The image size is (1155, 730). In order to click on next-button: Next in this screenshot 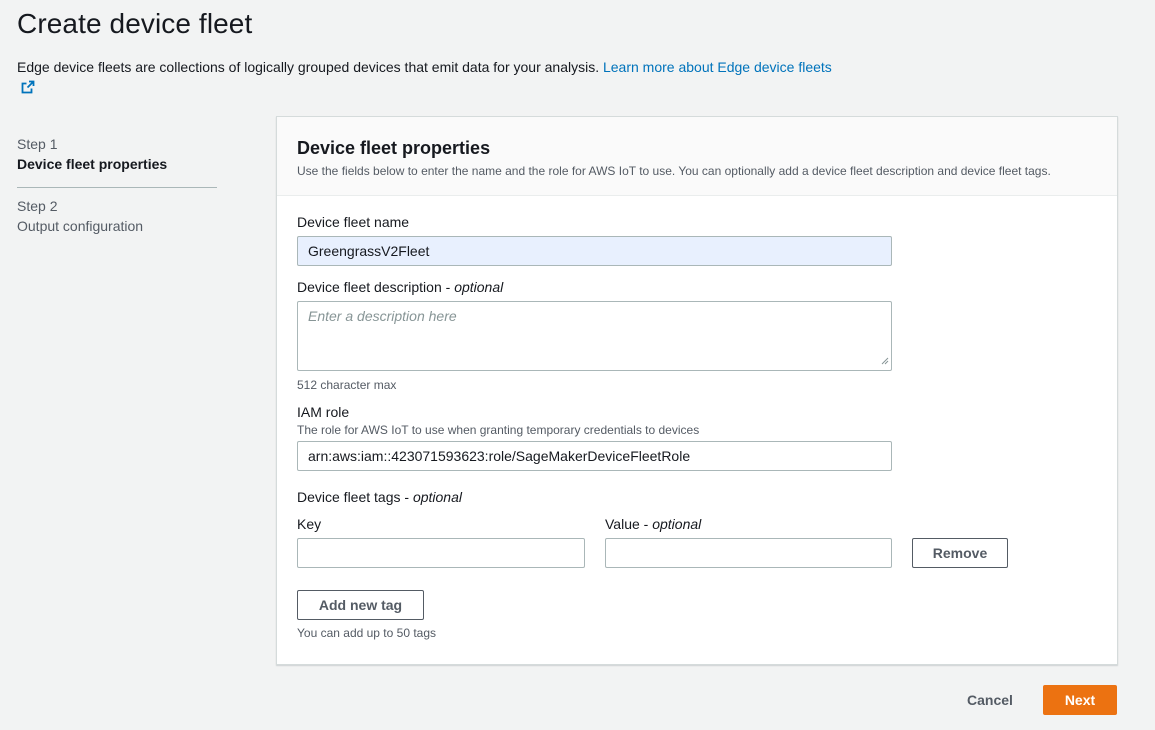, I will do `click(1080, 700)`.